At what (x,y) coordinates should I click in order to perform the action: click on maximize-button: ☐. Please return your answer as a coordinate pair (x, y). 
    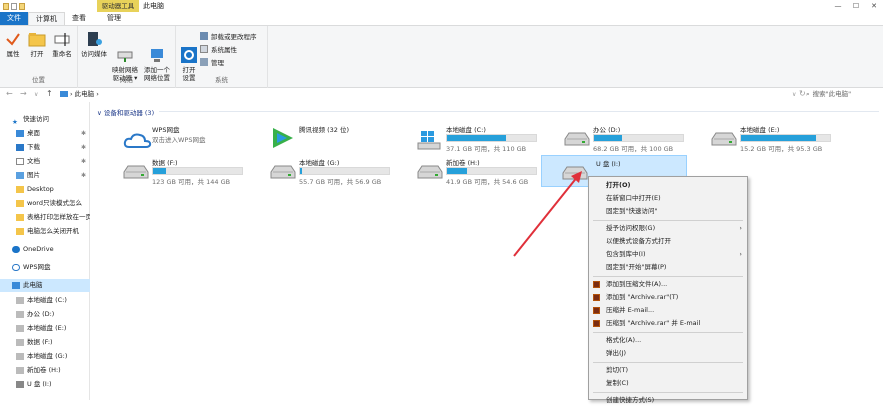
    Looking at the image, I should click on (856, 6).